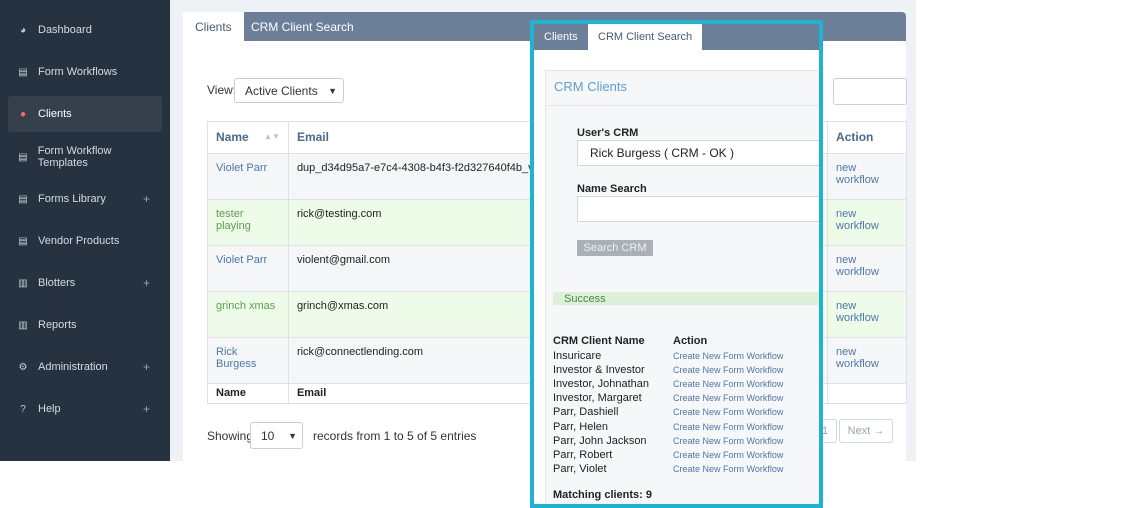 The height and width of the screenshot is (508, 1128). Describe the element at coordinates (23, 283) in the screenshot. I see `bar-chart-icon: ▥` at that location.